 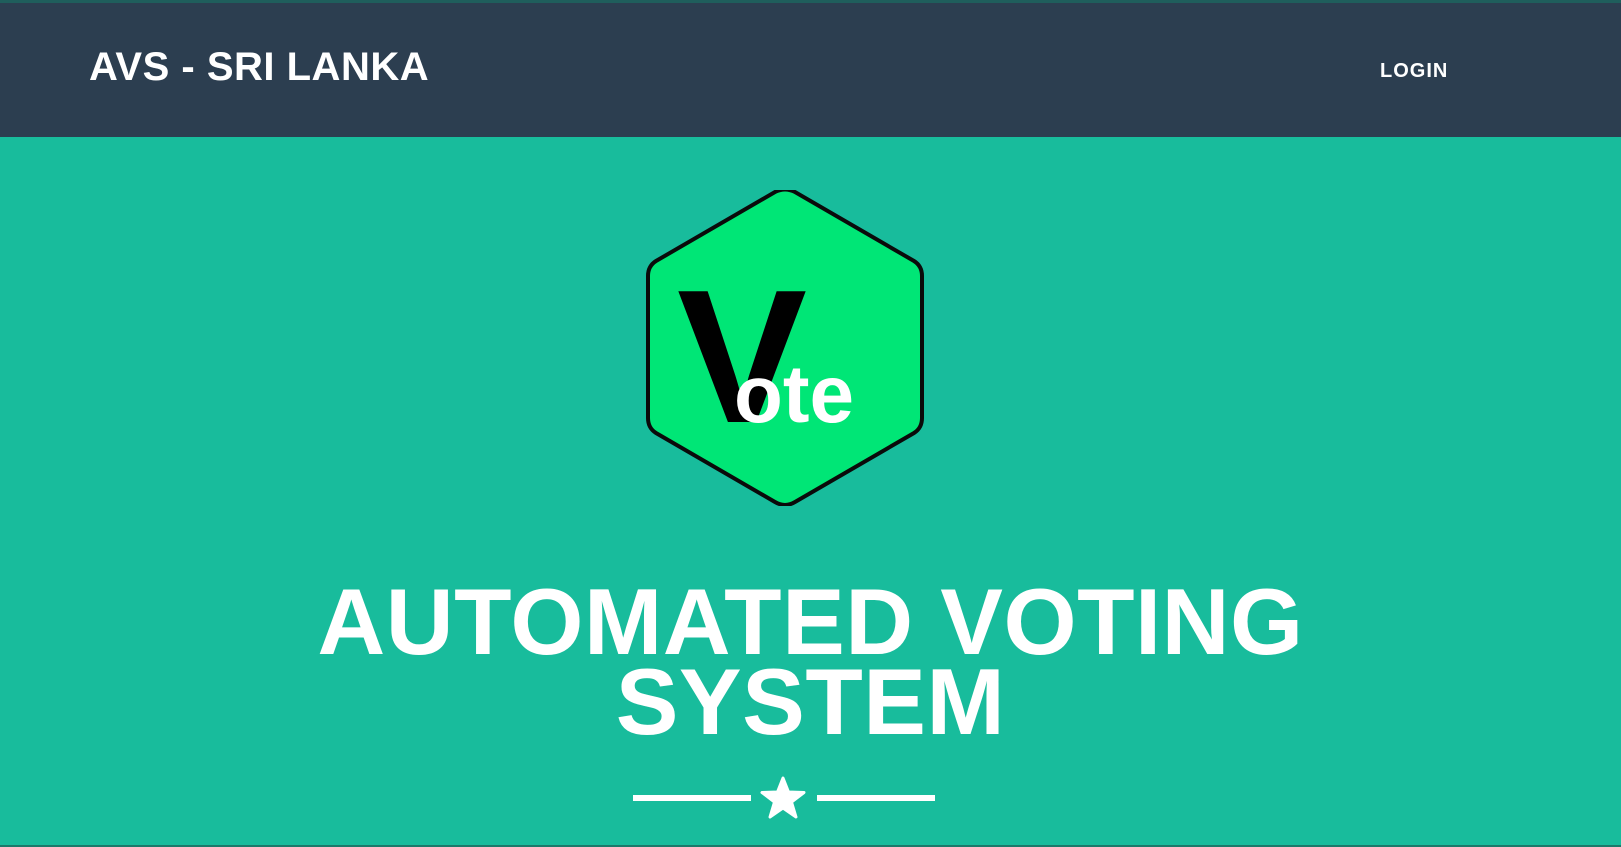 What do you see at coordinates (810, 701) in the screenshot?
I see `title-line-2: SYSTEM` at bounding box center [810, 701].